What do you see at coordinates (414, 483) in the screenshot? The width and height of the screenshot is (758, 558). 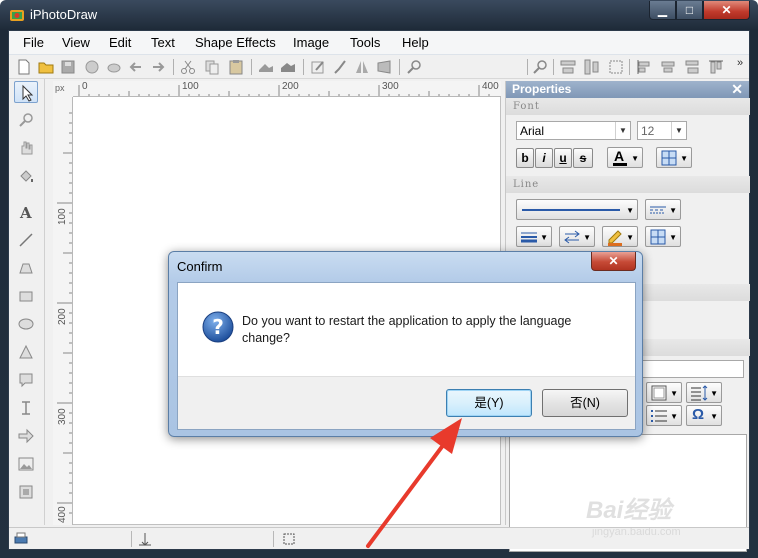 I see `annotation-arrow` at bounding box center [414, 483].